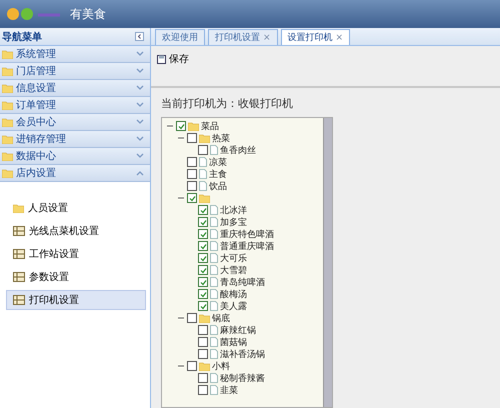  Describe the element at coordinates (233, 258) in the screenshot. I see `tree-node-label: 大可乐` at that location.